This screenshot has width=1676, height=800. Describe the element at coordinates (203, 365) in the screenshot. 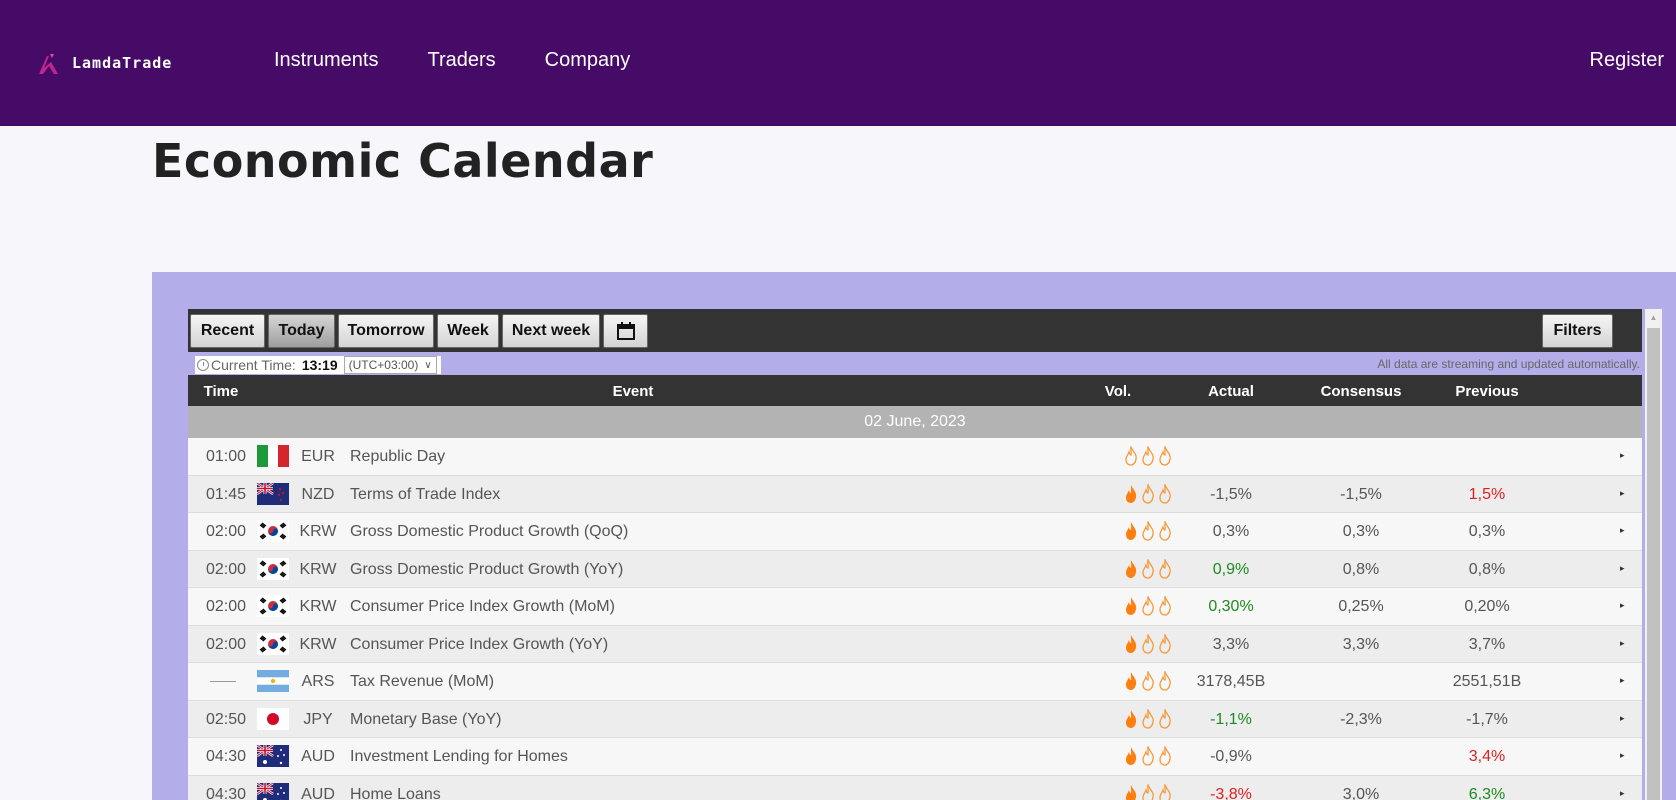

I see `clock-icon` at that location.